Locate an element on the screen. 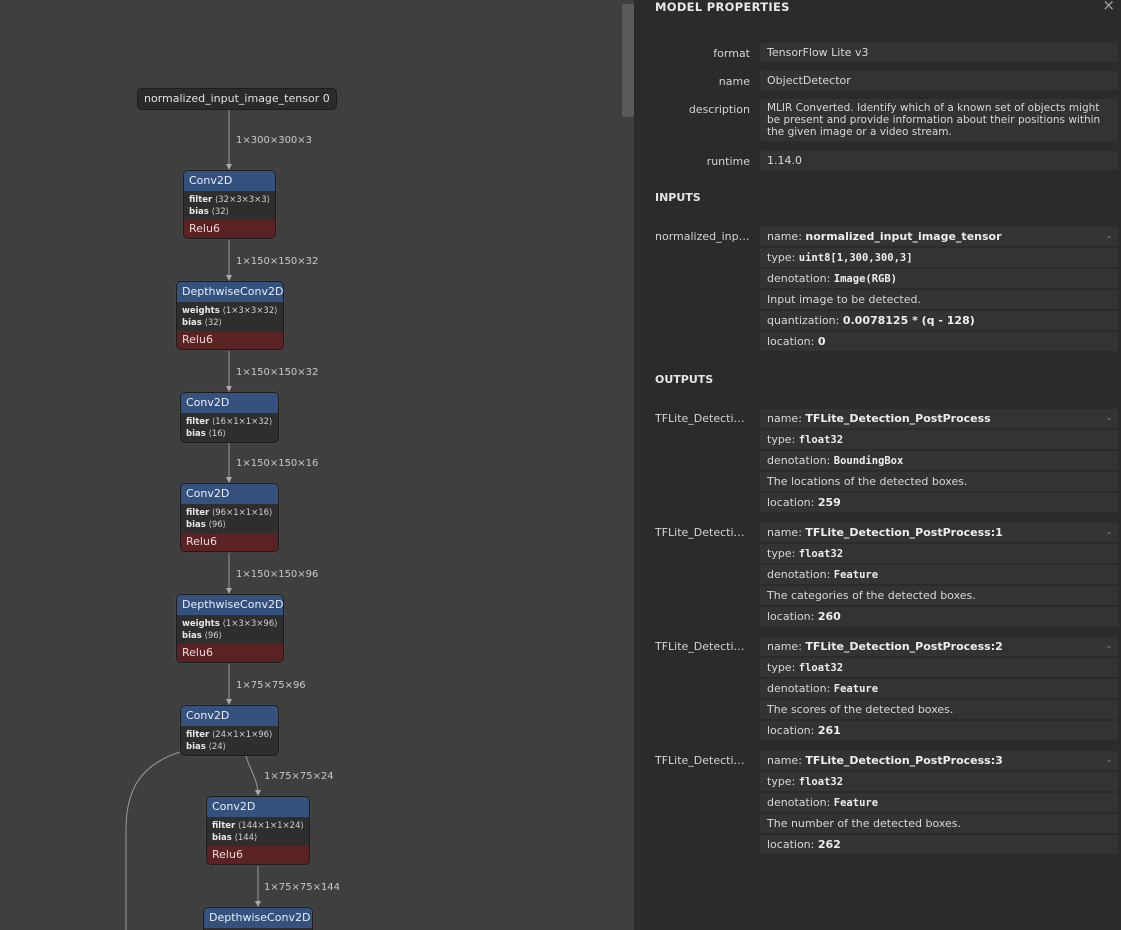 Image resolution: width=1121 pixels, height=930 pixels. prop-label-format: format is located at coordinates (731, 53).